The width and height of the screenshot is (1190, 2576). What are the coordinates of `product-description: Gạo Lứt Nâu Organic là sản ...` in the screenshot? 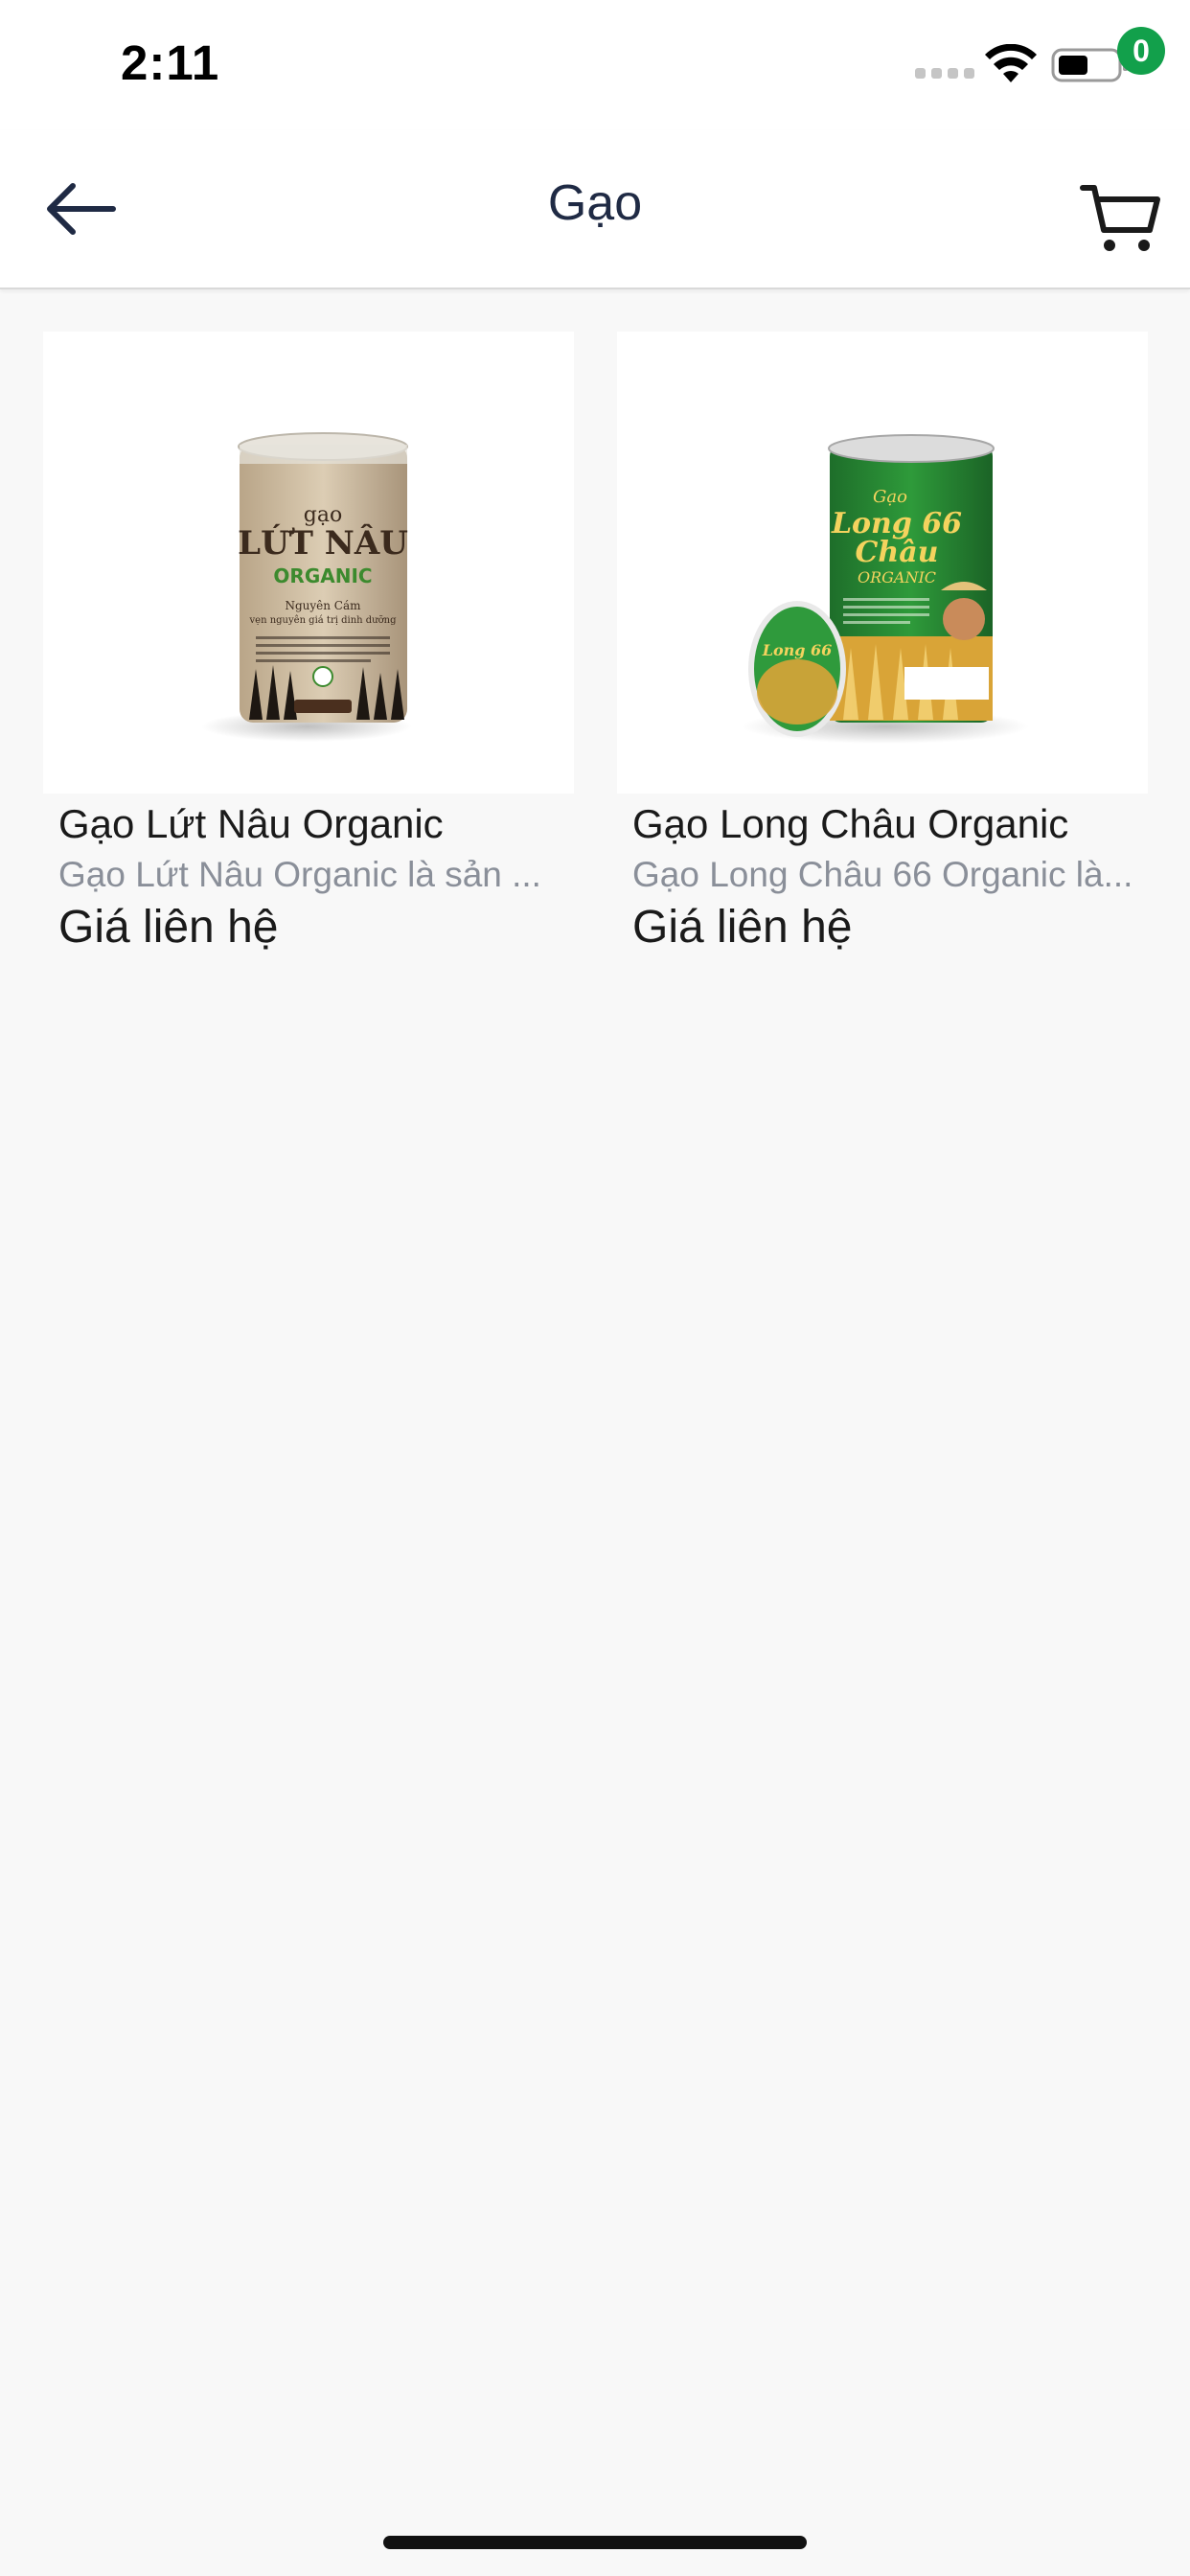 It's located at (300, 874).